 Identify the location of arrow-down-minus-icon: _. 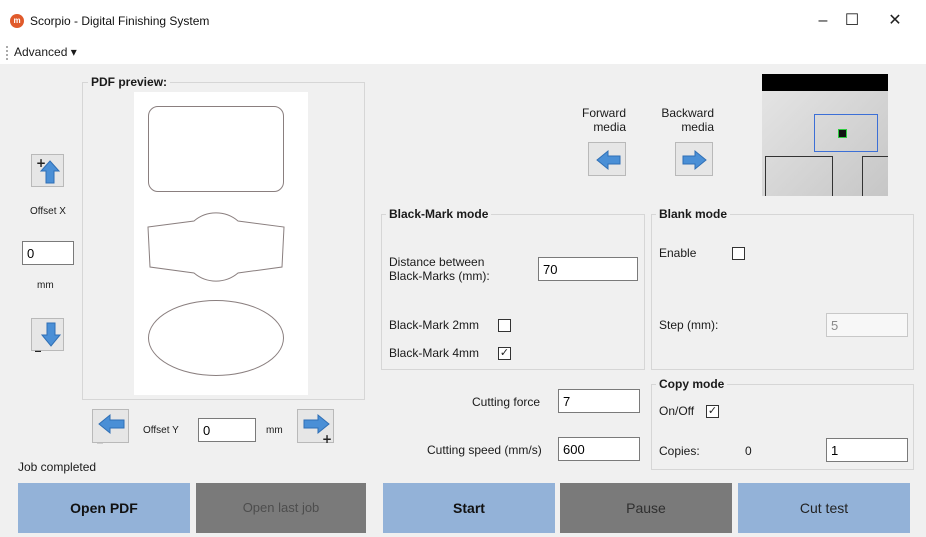
(48, 337).